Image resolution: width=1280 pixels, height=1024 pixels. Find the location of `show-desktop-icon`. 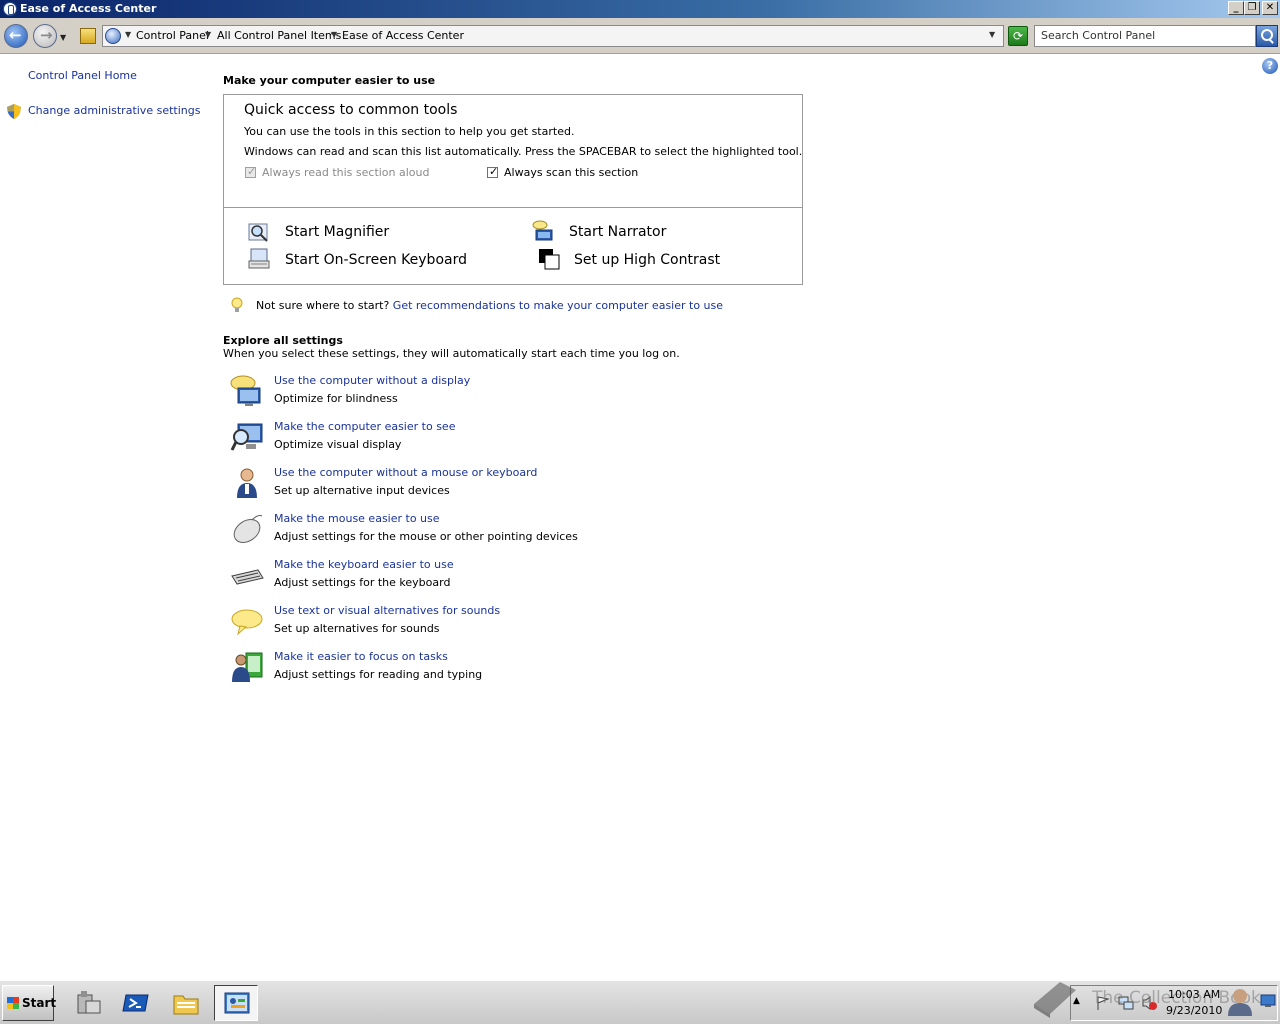

show-desktop-icon is located at coordinates (1268, 1001).